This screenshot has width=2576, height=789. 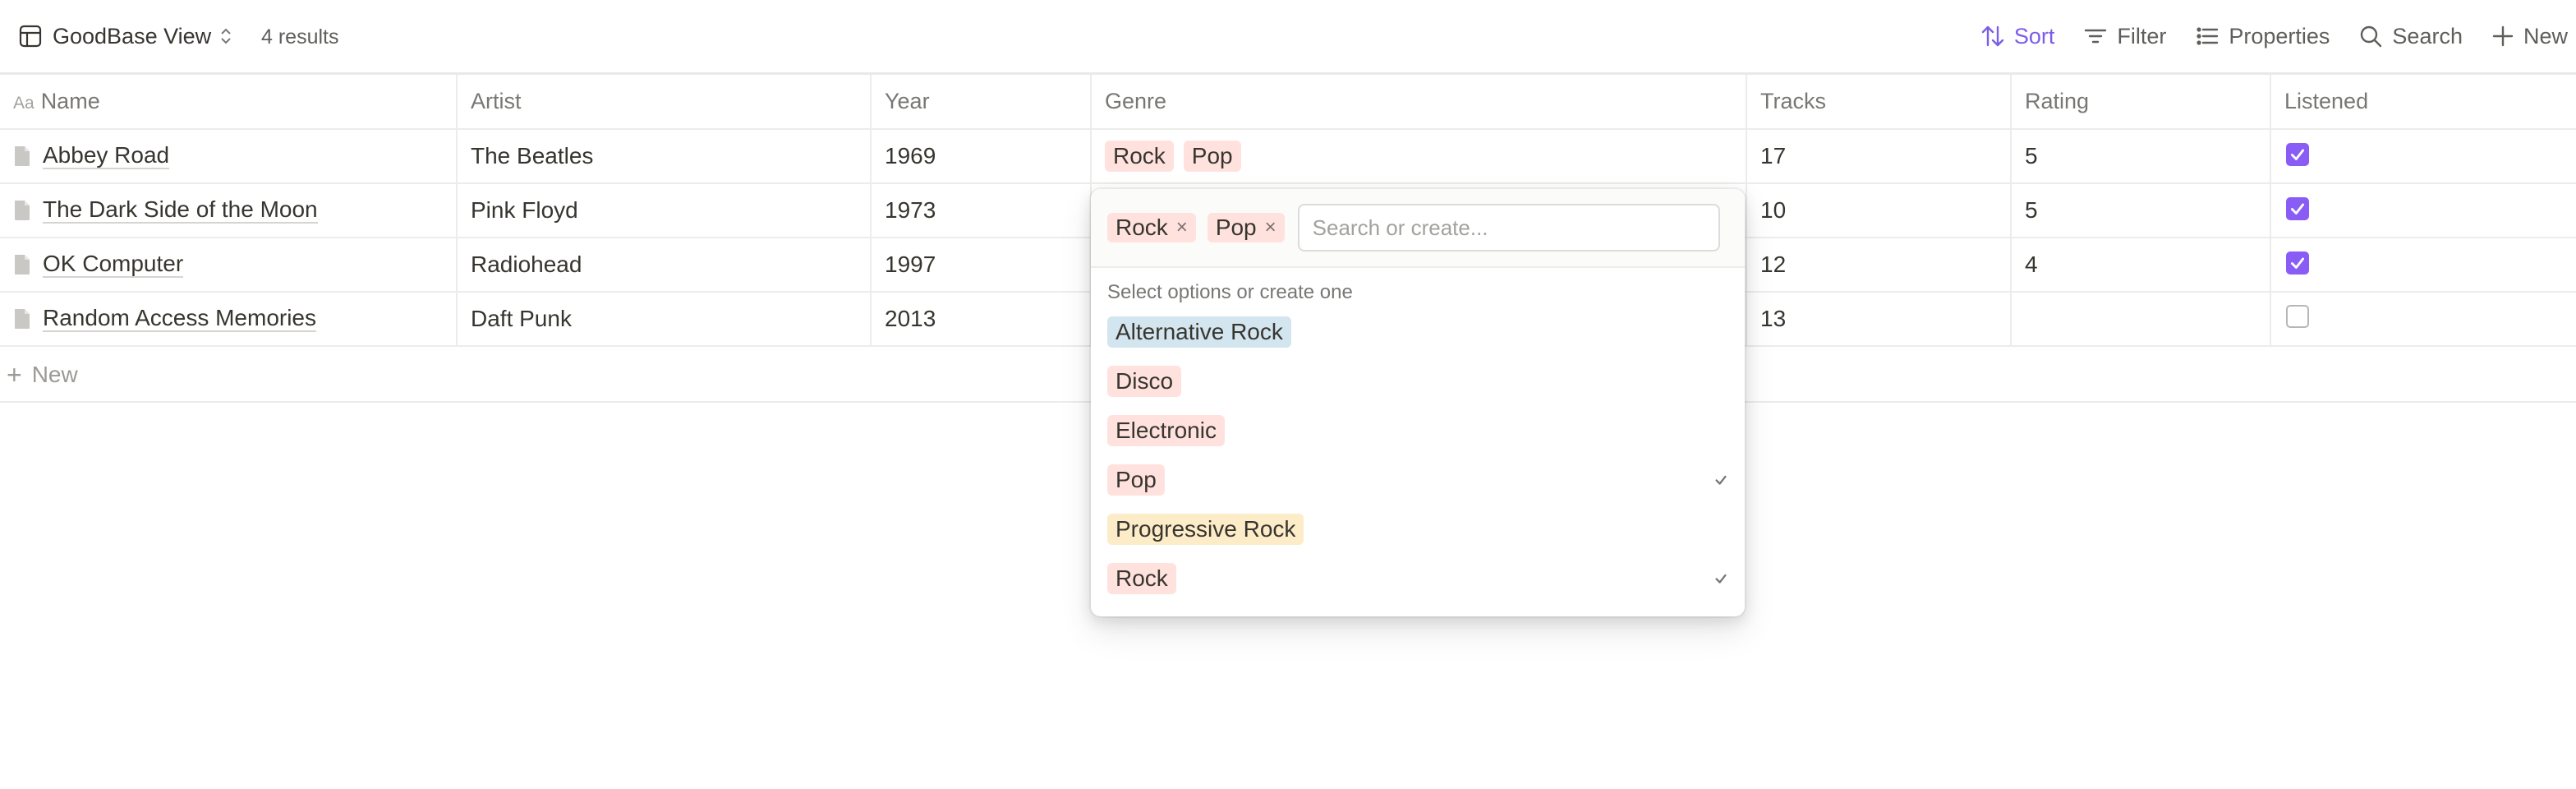 I want to click on column-header-year: Year, so click(x=982, y=102).